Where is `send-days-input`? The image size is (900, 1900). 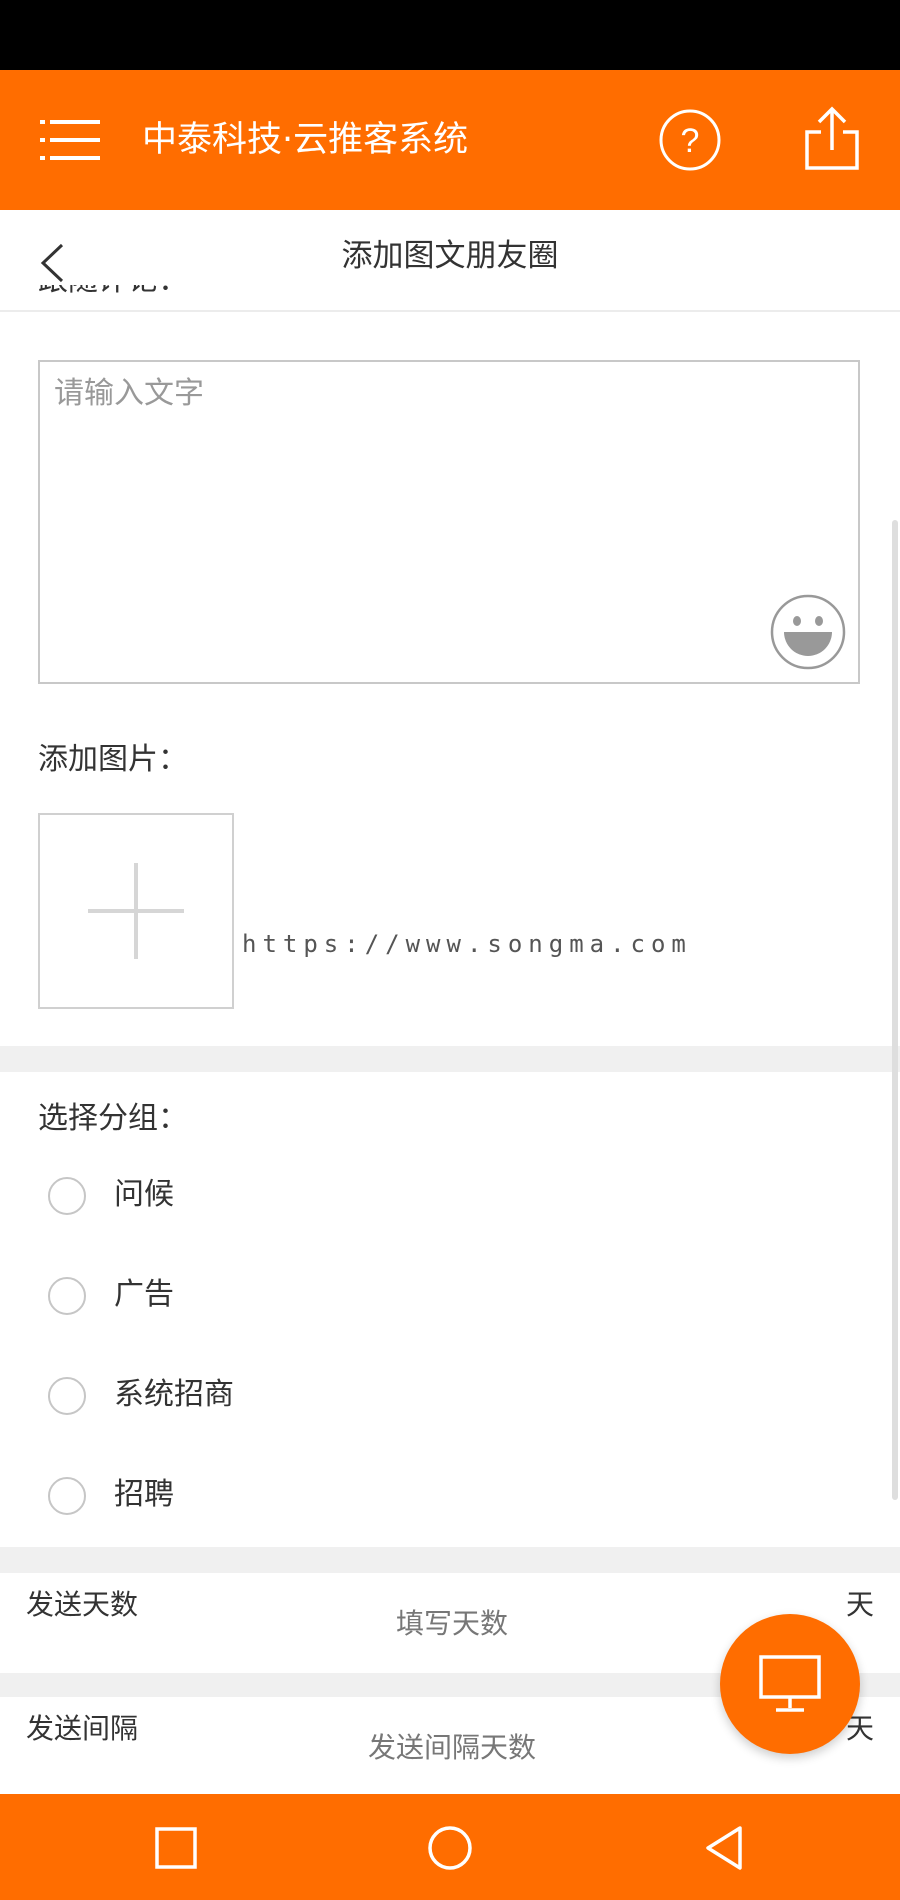
send-days-input is located at coordinates (452, 1623).